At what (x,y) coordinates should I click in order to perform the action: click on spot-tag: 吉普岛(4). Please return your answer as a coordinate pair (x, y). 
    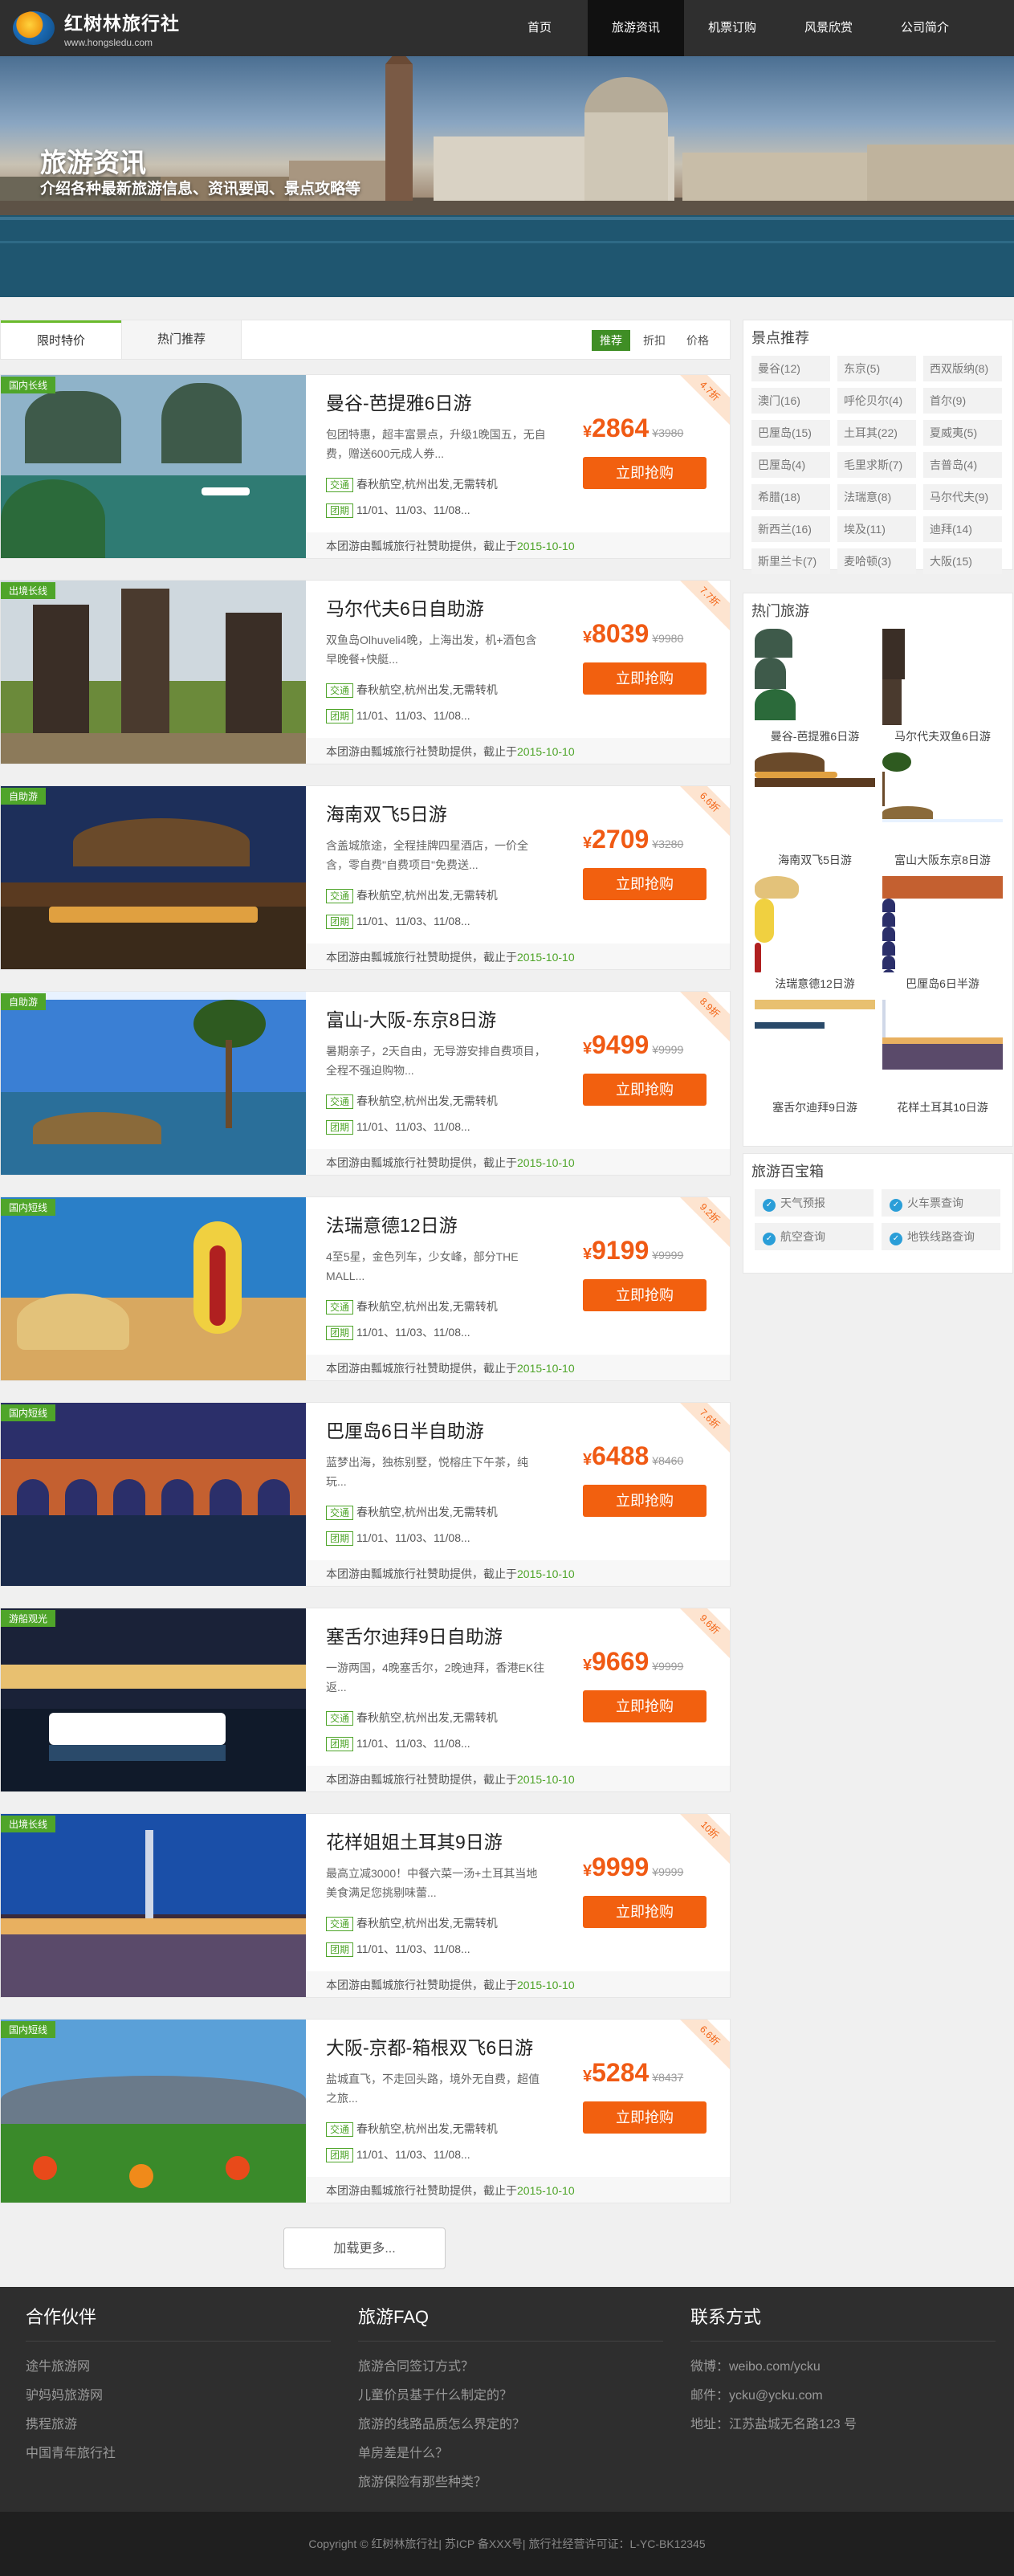
    Looking at the image, I should click on (962, 465).